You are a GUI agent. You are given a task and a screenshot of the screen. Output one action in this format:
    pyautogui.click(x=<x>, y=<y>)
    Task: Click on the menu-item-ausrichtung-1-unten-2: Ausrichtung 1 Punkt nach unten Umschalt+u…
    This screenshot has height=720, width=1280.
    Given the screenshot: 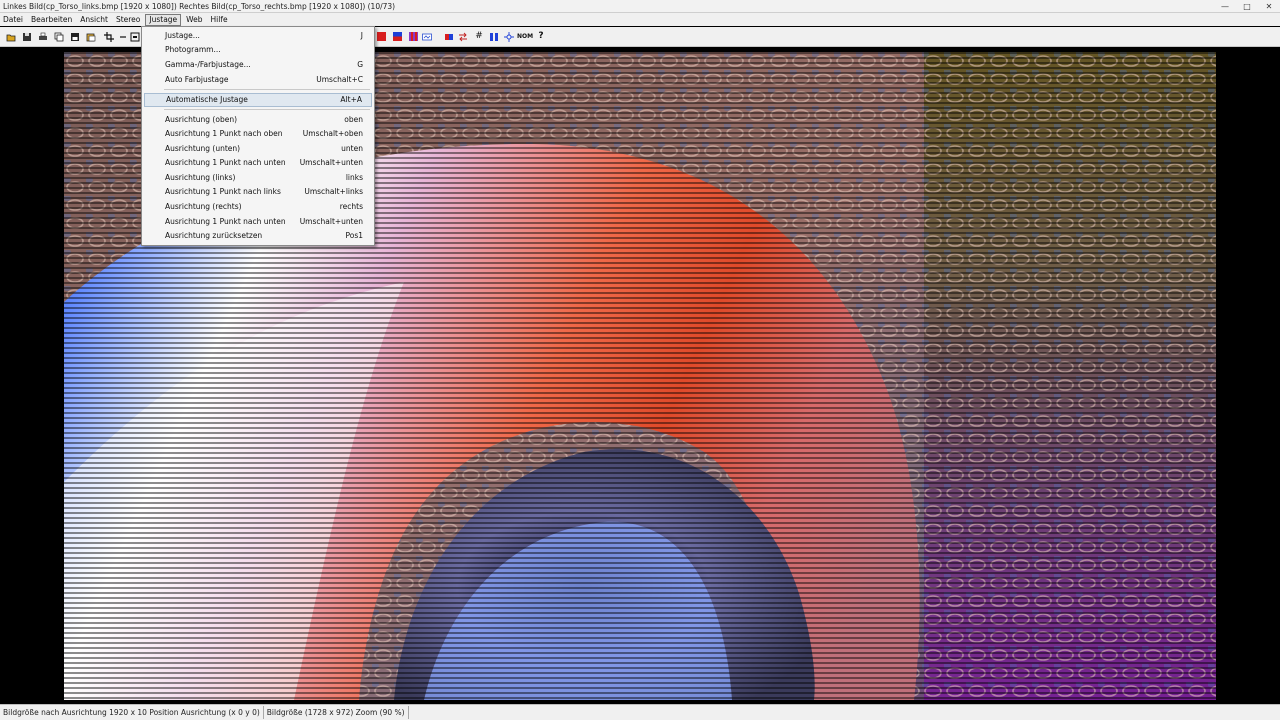 What is the action you would take?
    pyautogui.click(x=258, y=222)
    